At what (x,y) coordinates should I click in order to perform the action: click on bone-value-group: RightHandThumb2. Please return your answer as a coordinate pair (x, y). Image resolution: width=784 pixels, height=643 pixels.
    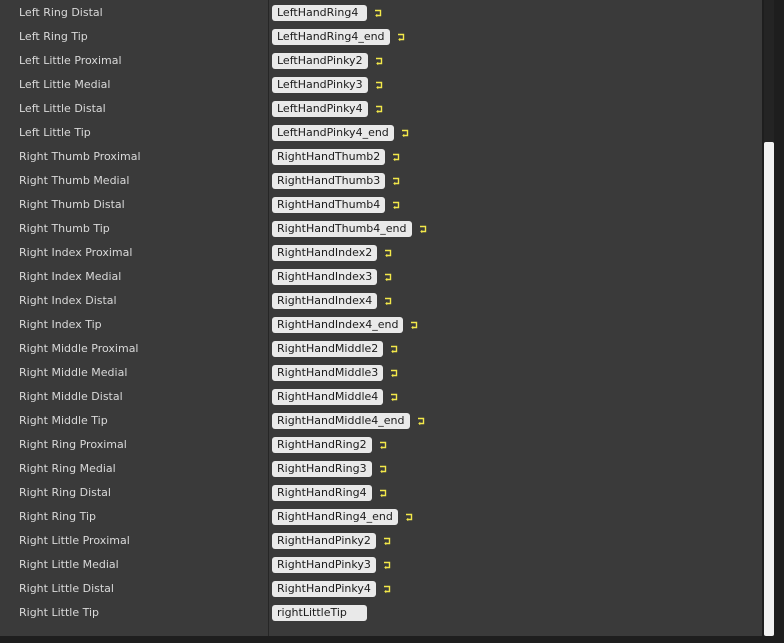
    Looking at the image, I should click on (336, 157).